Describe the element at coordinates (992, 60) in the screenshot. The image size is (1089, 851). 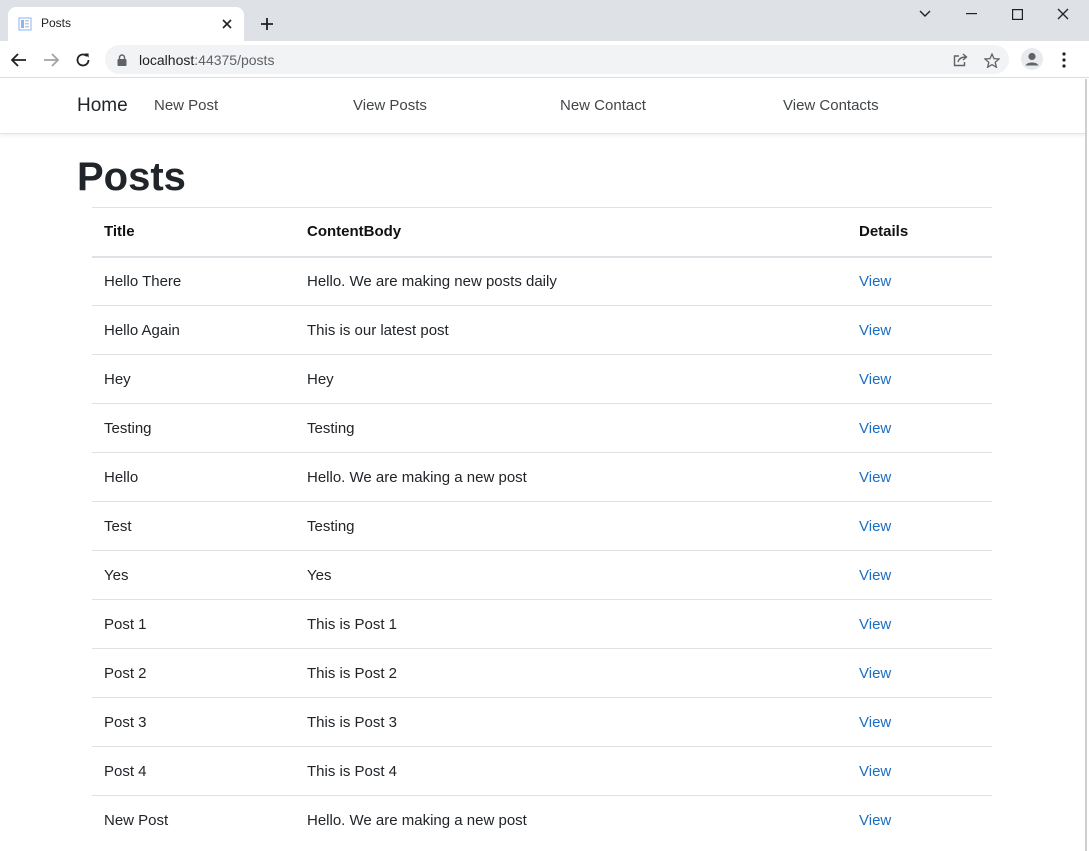
I see `bookmark-star-icon` at that location.